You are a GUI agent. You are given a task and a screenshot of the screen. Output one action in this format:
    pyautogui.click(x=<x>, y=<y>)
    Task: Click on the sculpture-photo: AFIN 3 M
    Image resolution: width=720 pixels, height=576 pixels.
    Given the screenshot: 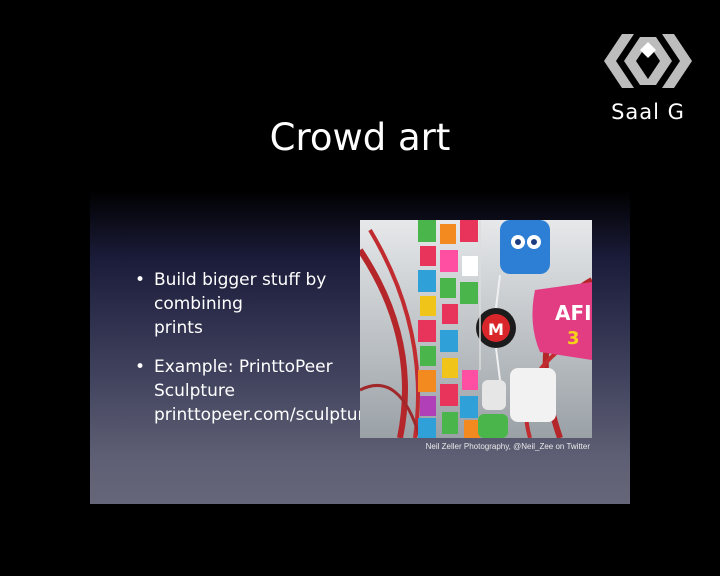 What is the action you would take?
    pyautogui.click(x=476, y=329)
    